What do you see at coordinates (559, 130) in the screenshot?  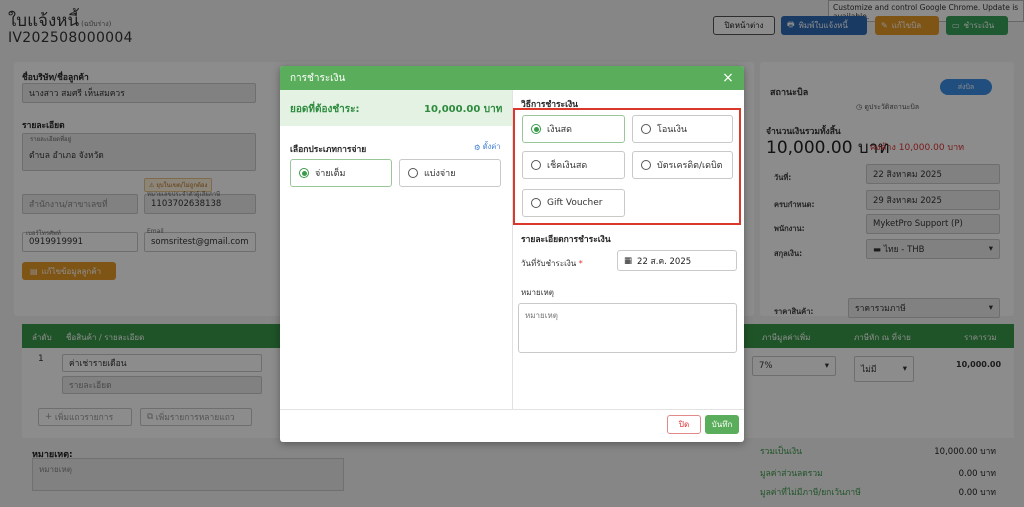 I see `method-cash-label: เงินสด` at bounding box center [559, 130].